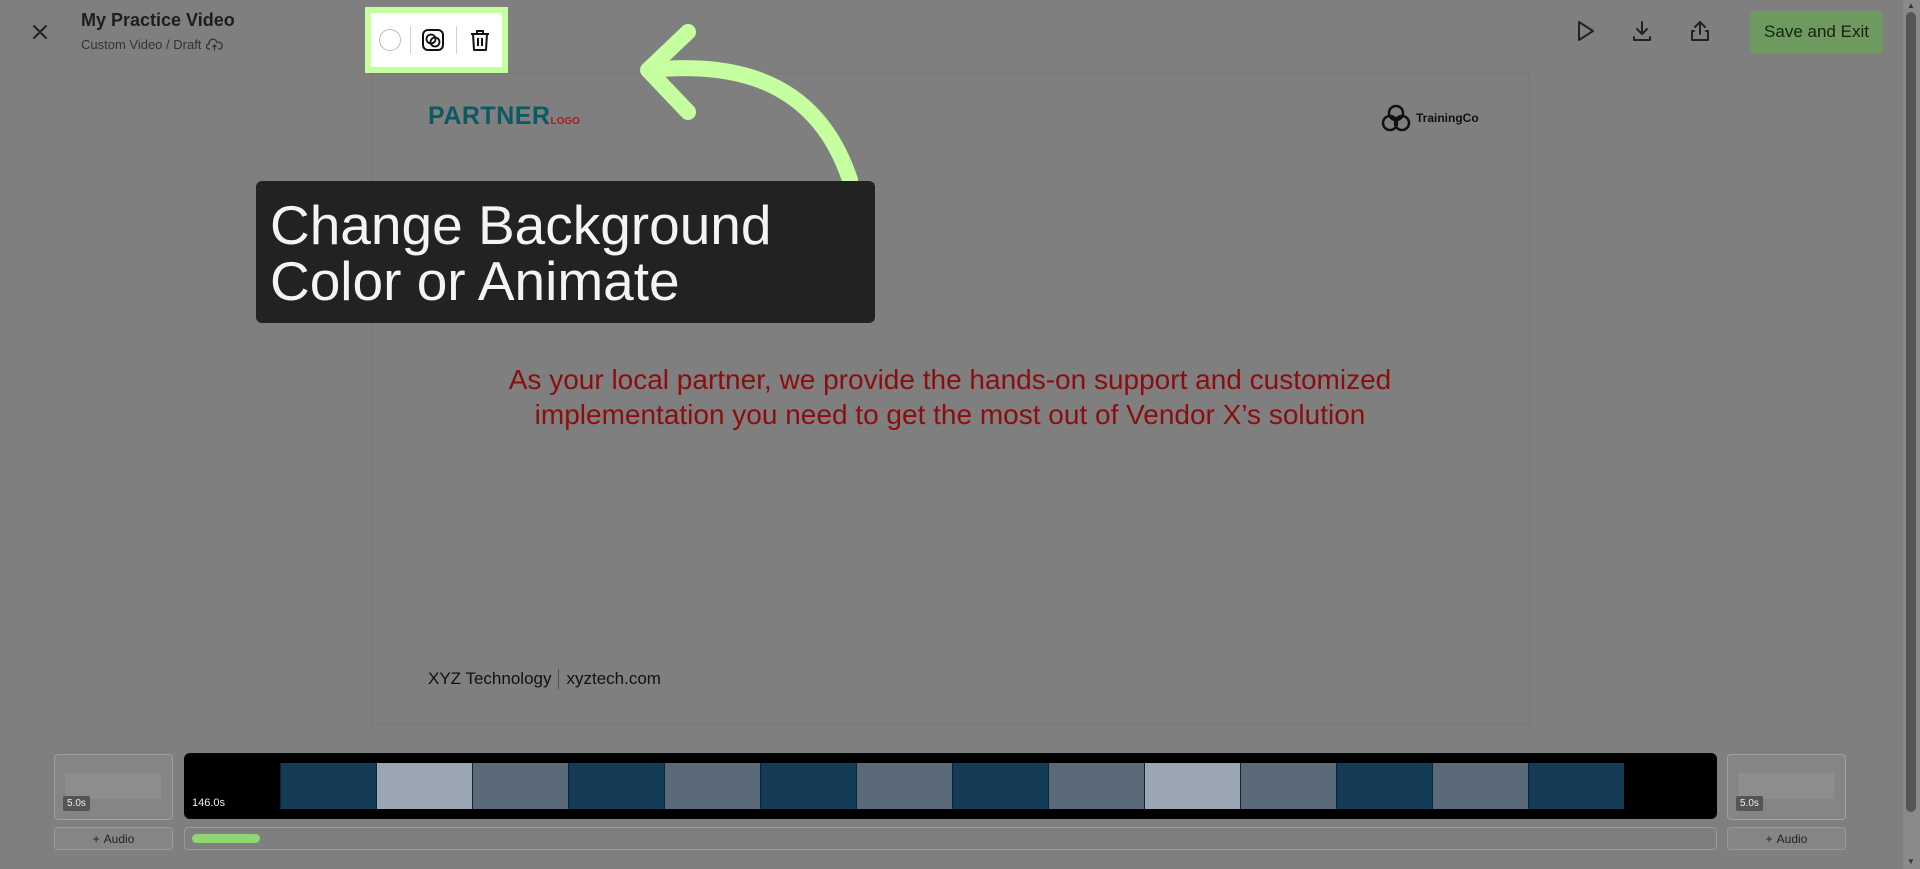  Describe the element at coordinates (1911, 412) in the screenshot. I see `scrollbar-thumb` at that location.